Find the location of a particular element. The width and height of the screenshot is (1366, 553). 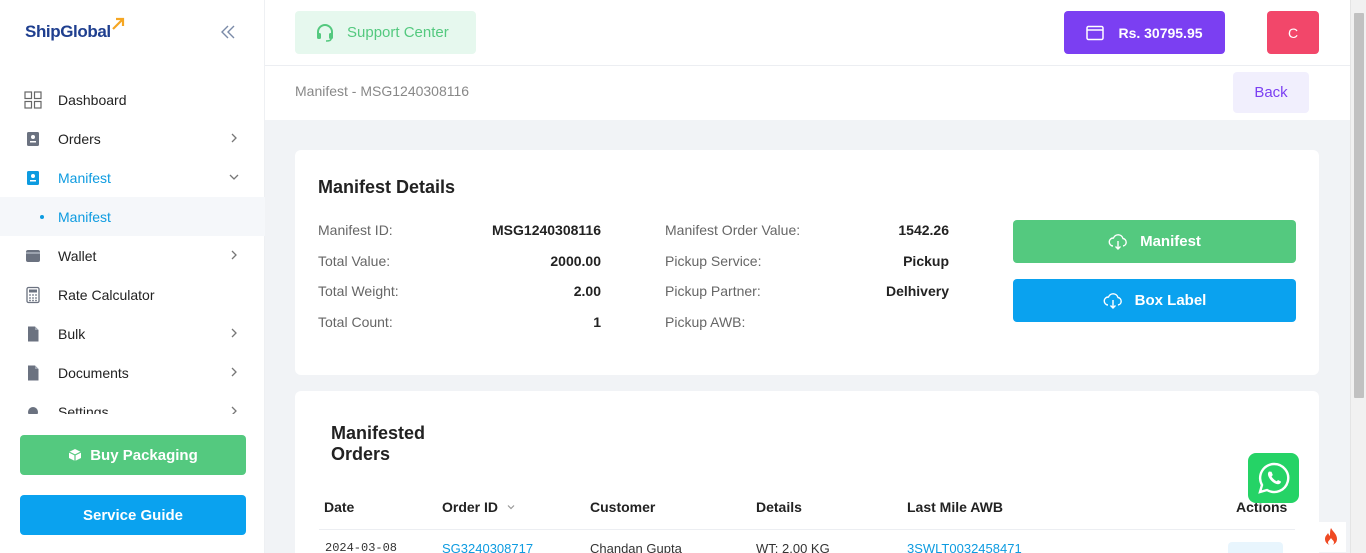

whatsapp-chat-button is located at coordinates (1273, 478).